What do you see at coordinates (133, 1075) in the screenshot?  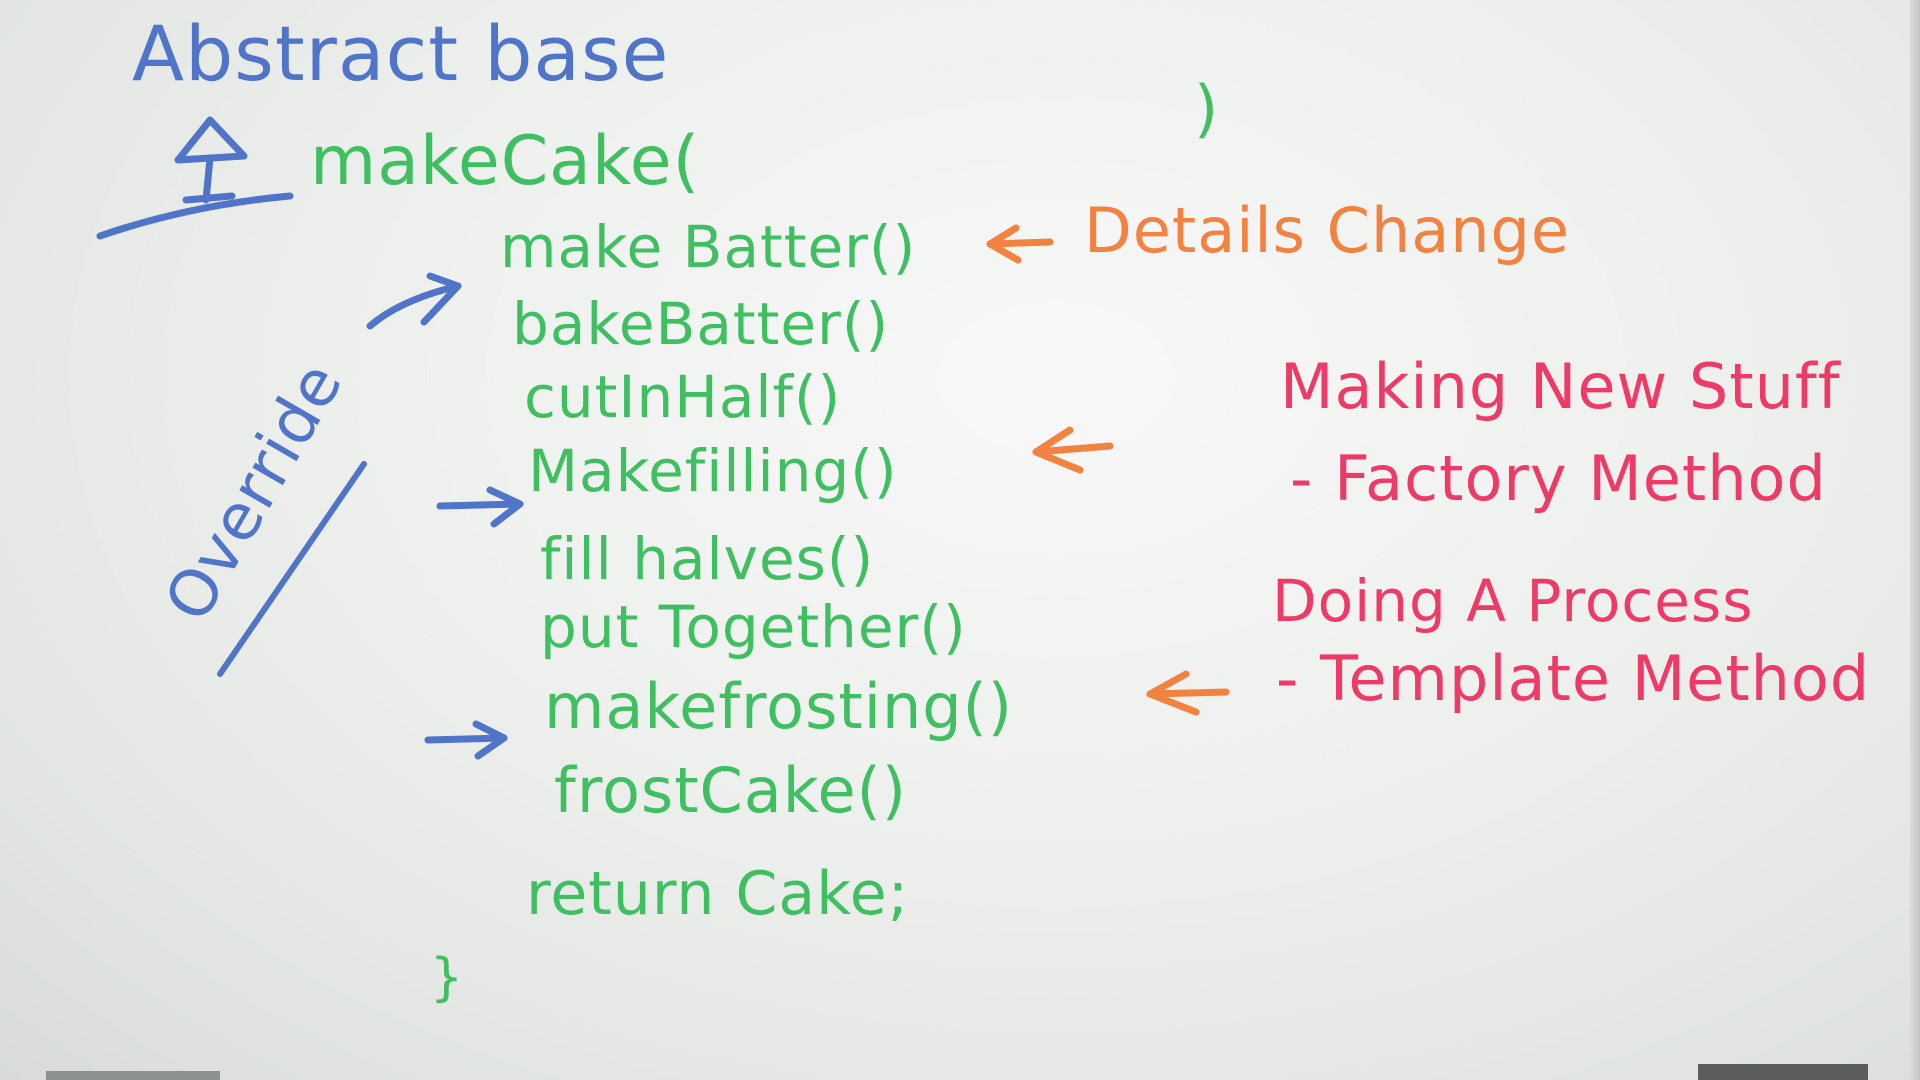 I see `marker-tray-left` at bounding box center [133, 1075].